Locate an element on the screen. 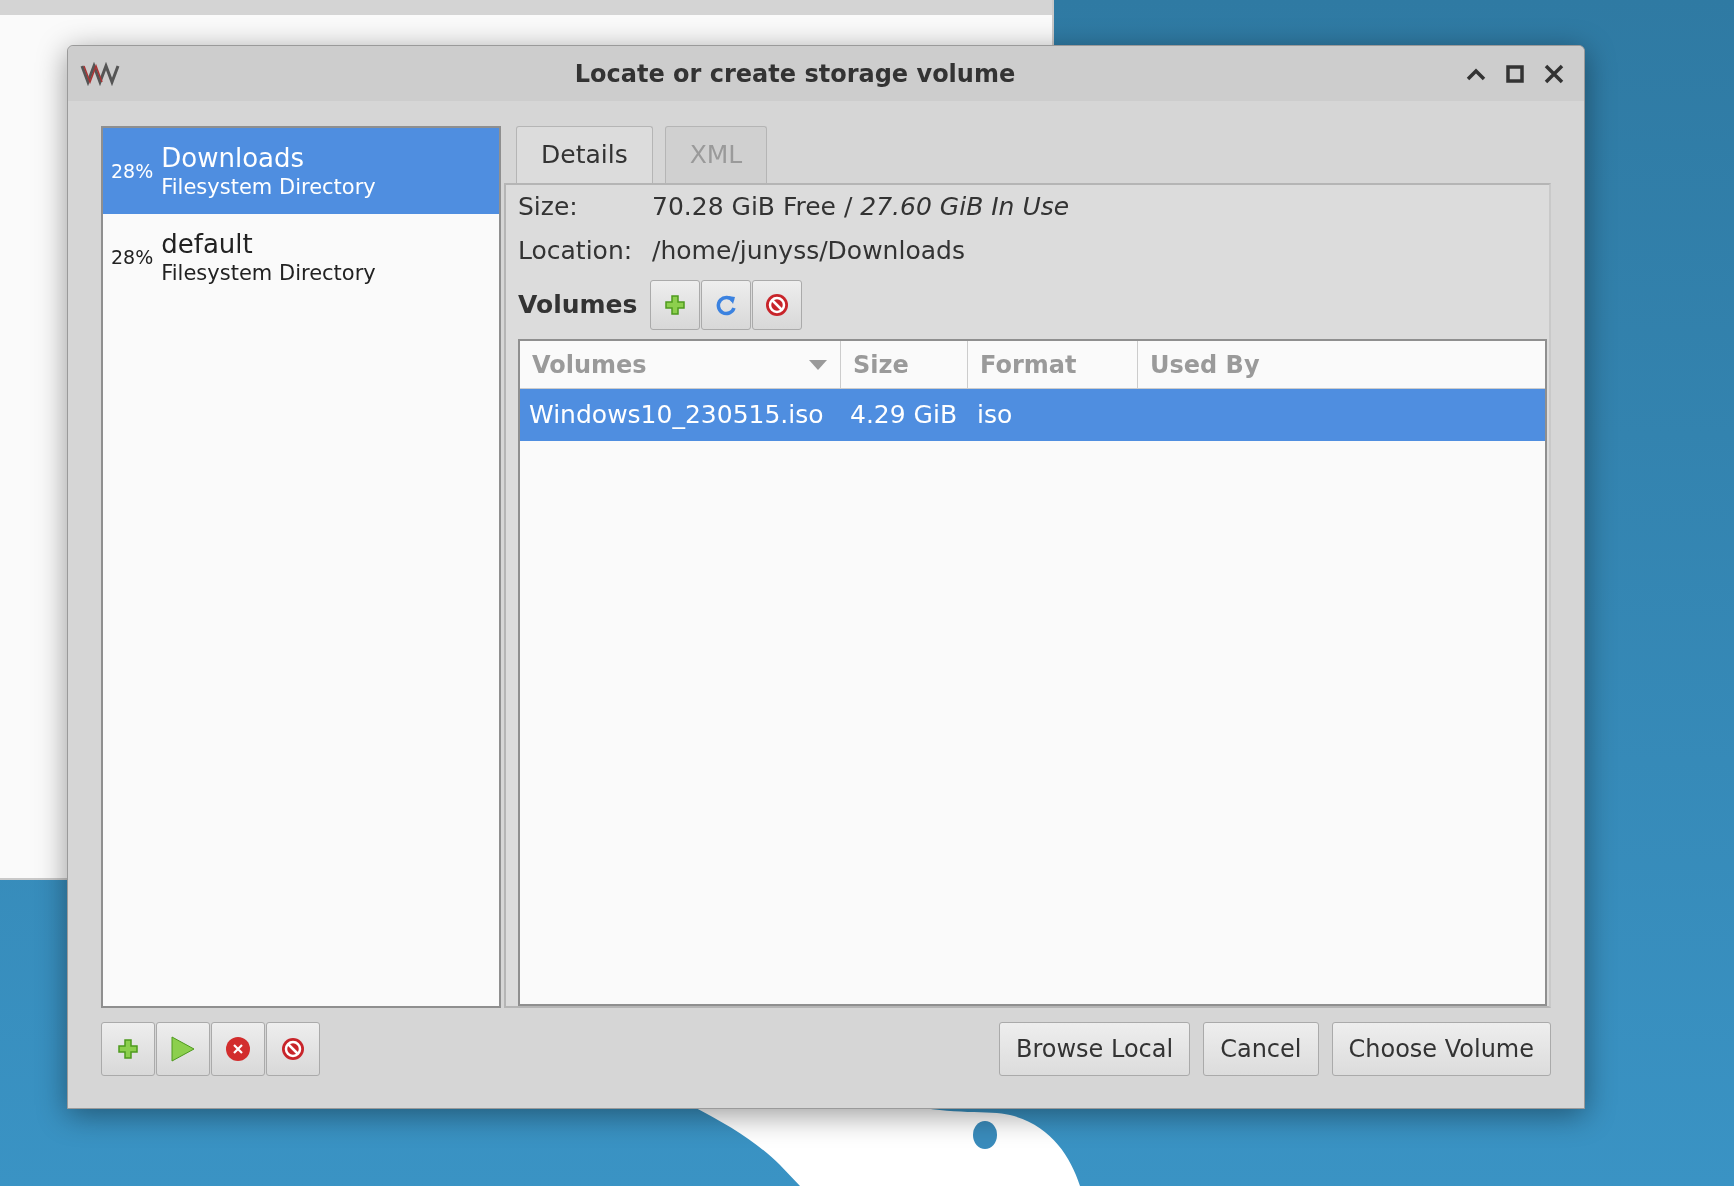  pool-name: default is located at coordinates (207, 244).